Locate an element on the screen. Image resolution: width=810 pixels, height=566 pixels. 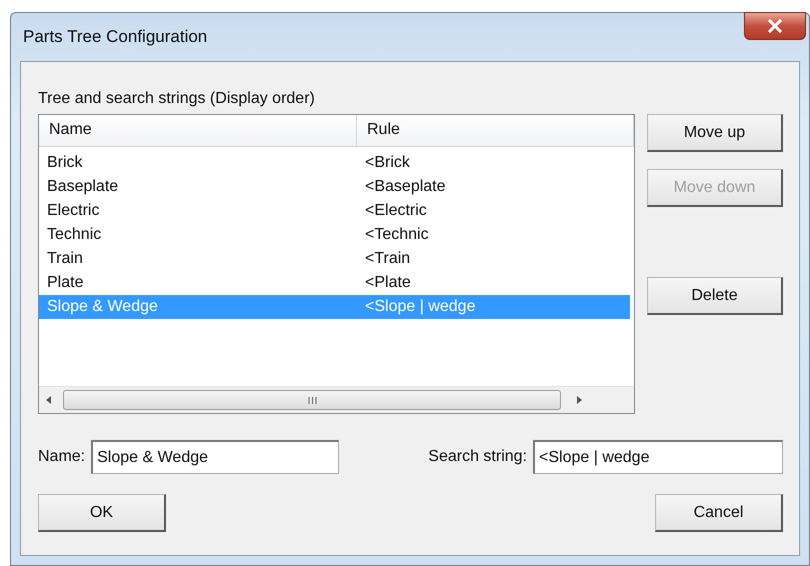
name-cell-text: Electric is located at coordinates (73, 211).